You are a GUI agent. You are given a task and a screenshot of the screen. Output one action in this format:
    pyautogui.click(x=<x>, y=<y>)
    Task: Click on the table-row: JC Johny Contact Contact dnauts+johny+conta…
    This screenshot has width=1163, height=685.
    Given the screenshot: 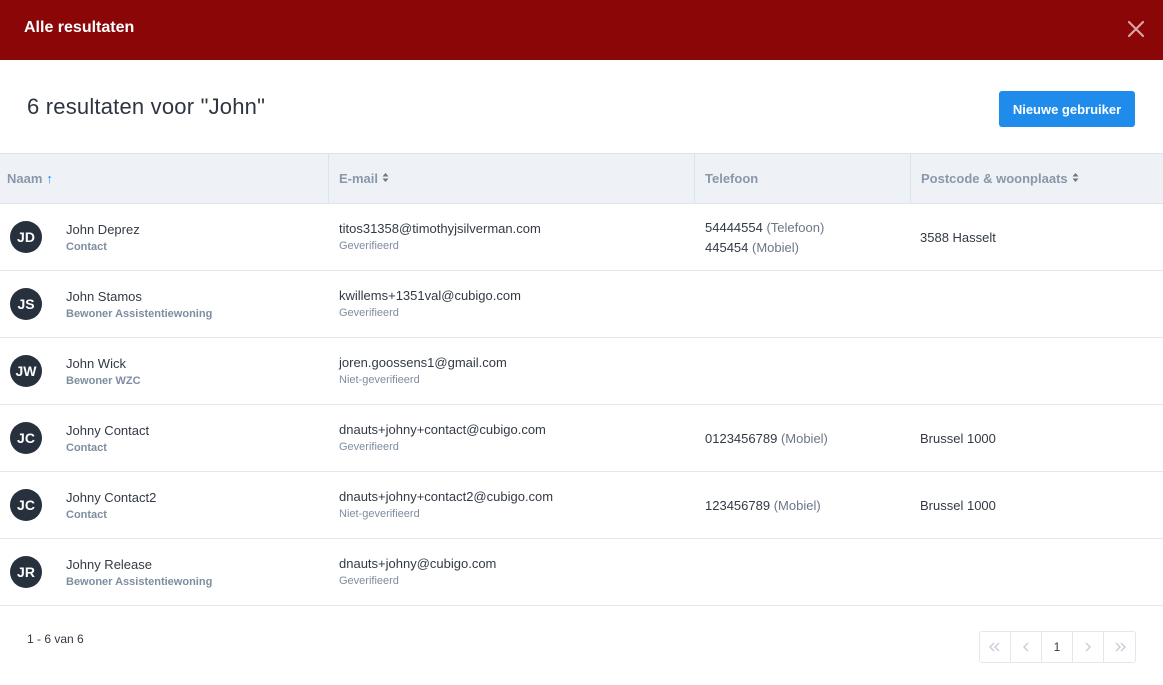 What is the action you would take?
    pyautogui.click(x=581, y=438)
    